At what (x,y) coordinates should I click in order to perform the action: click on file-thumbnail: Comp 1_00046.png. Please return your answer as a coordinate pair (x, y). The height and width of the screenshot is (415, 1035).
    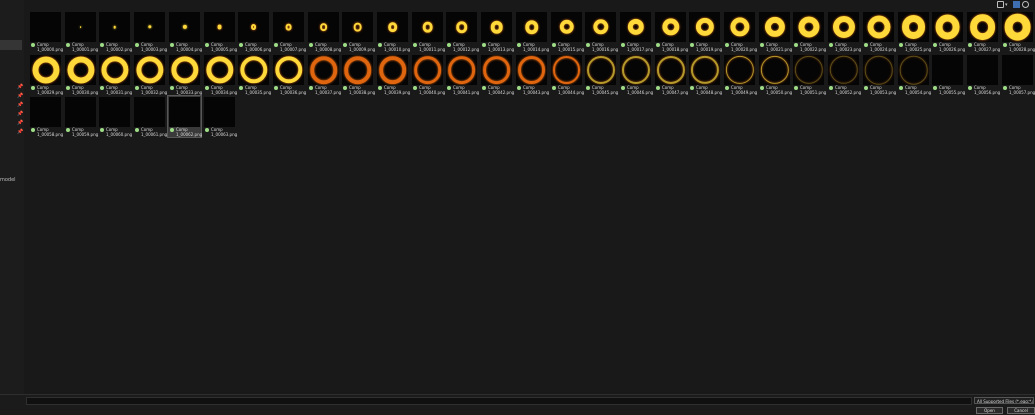
    Looking at the image, I should click on (636, 74).